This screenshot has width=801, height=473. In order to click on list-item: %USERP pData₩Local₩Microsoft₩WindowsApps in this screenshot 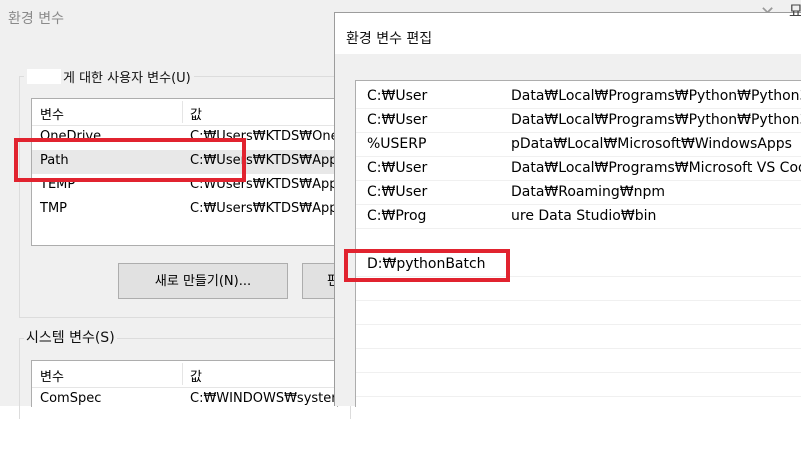, I will do `click(578, 145)`.